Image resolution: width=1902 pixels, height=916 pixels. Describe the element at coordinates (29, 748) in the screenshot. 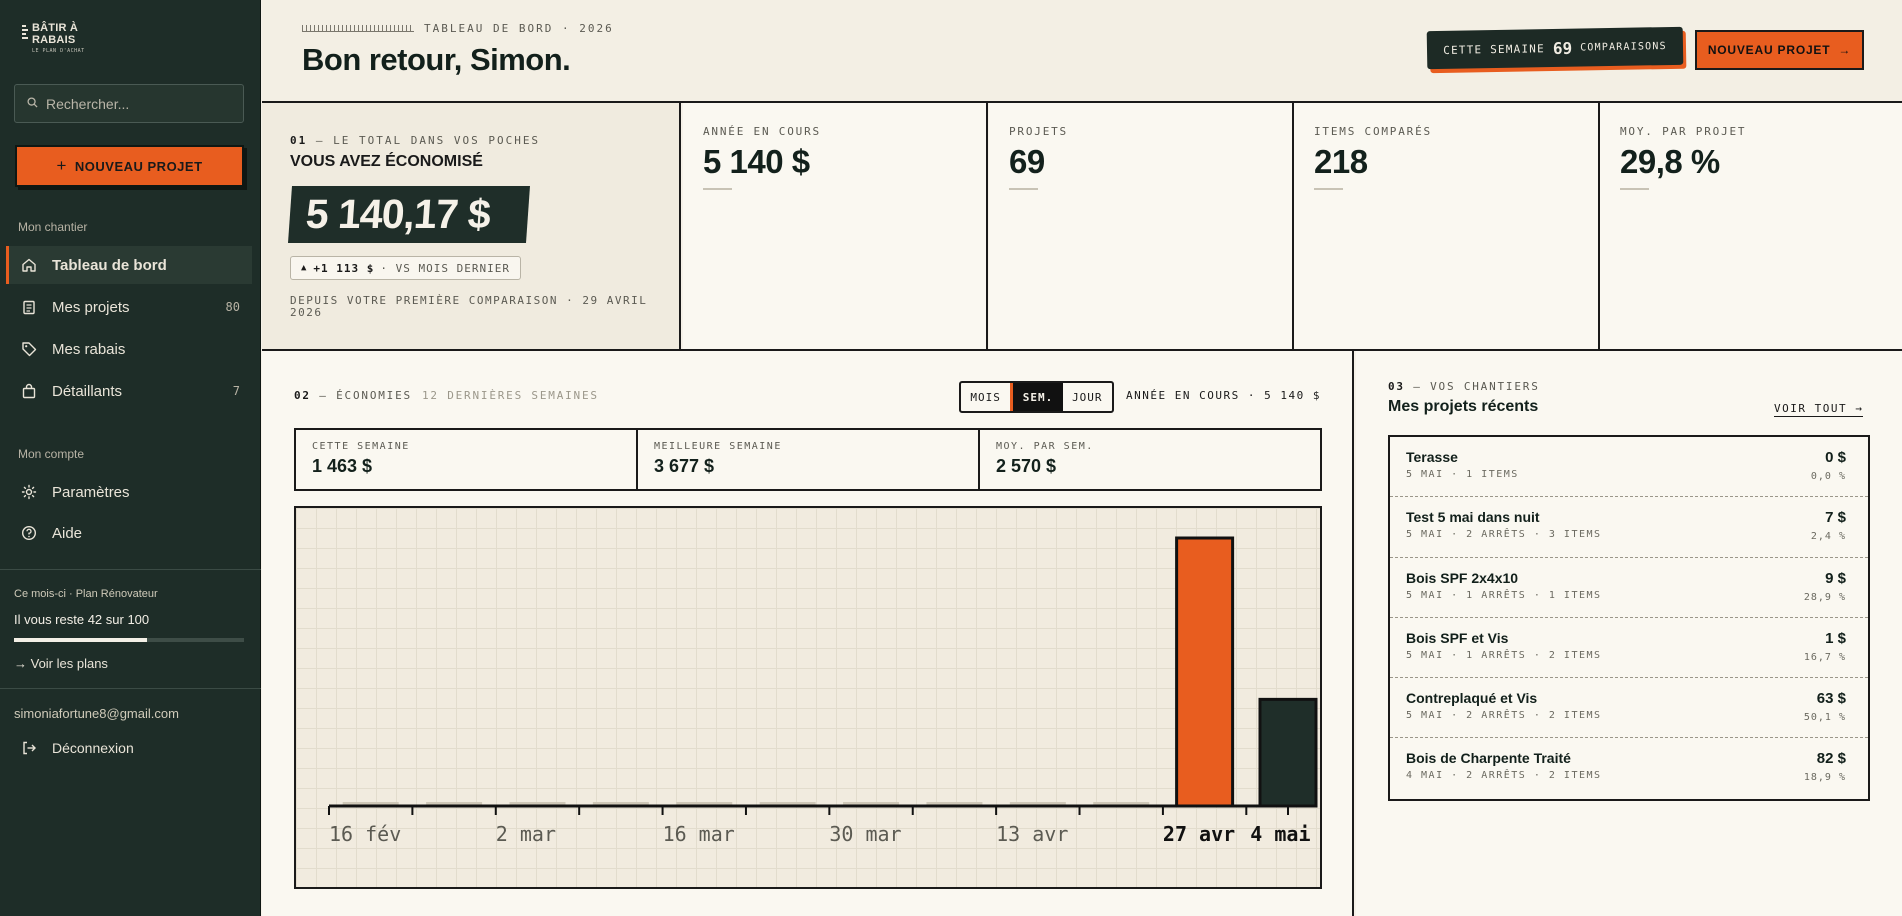

I see `logout-icon` at that location.